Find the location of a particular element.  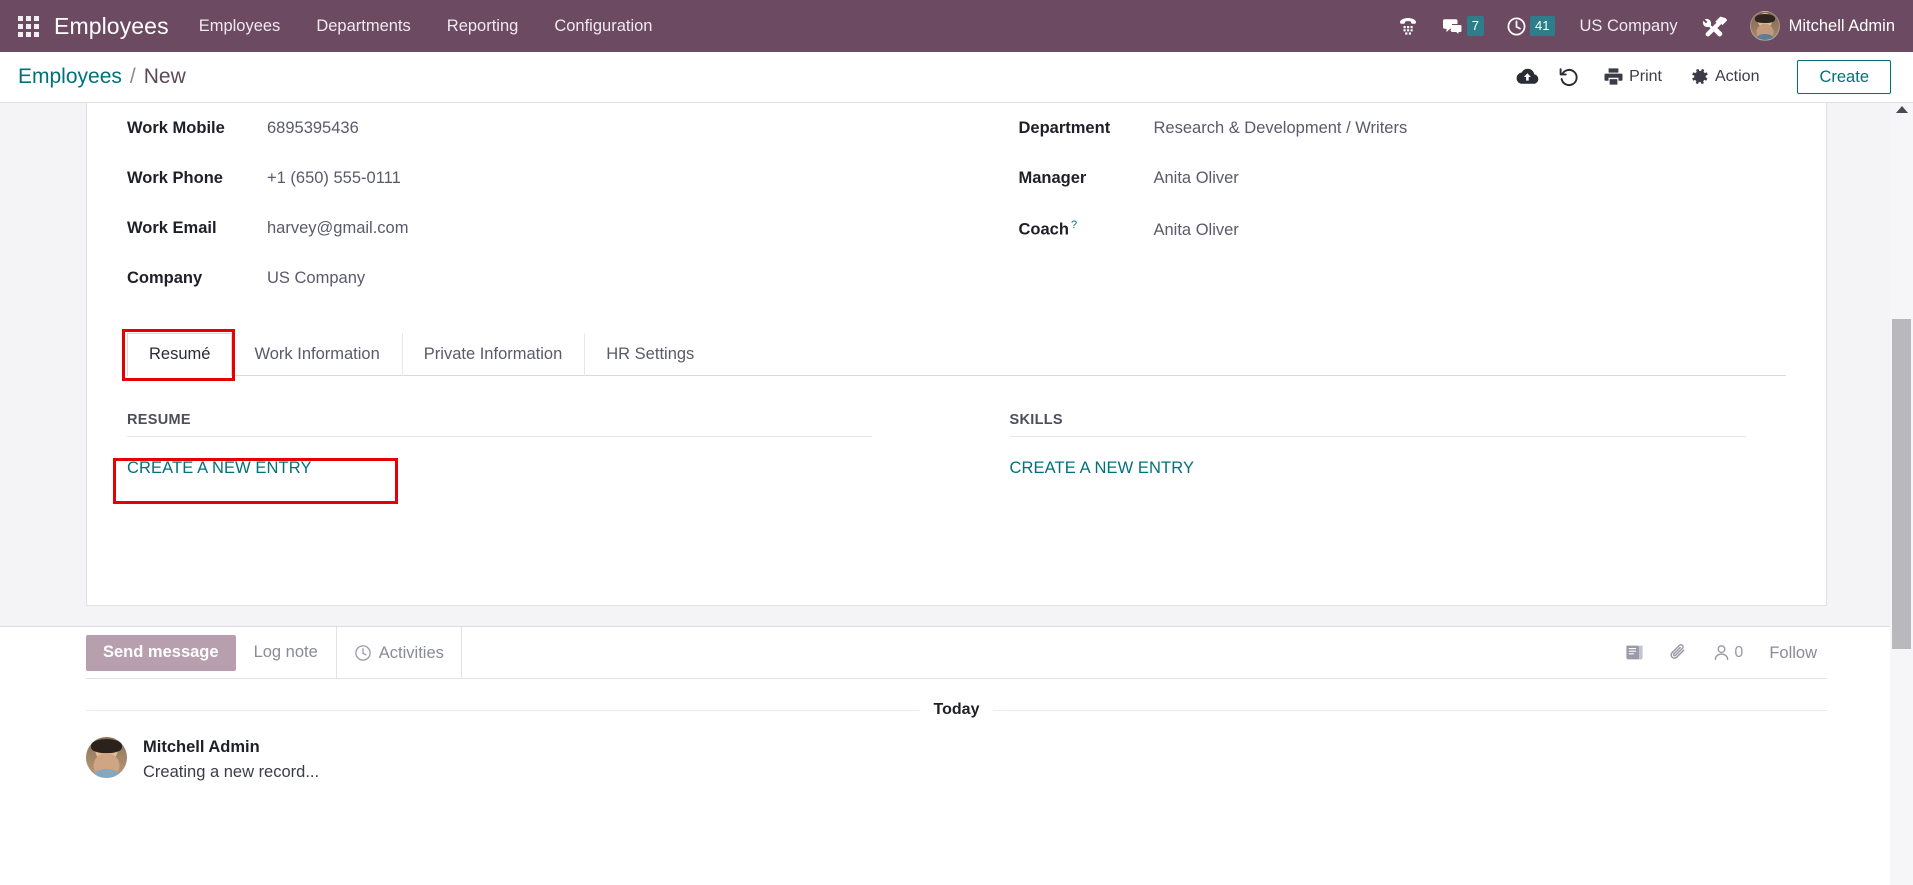

activities-menu-button: 41 is located at coordinates (1530, 26).